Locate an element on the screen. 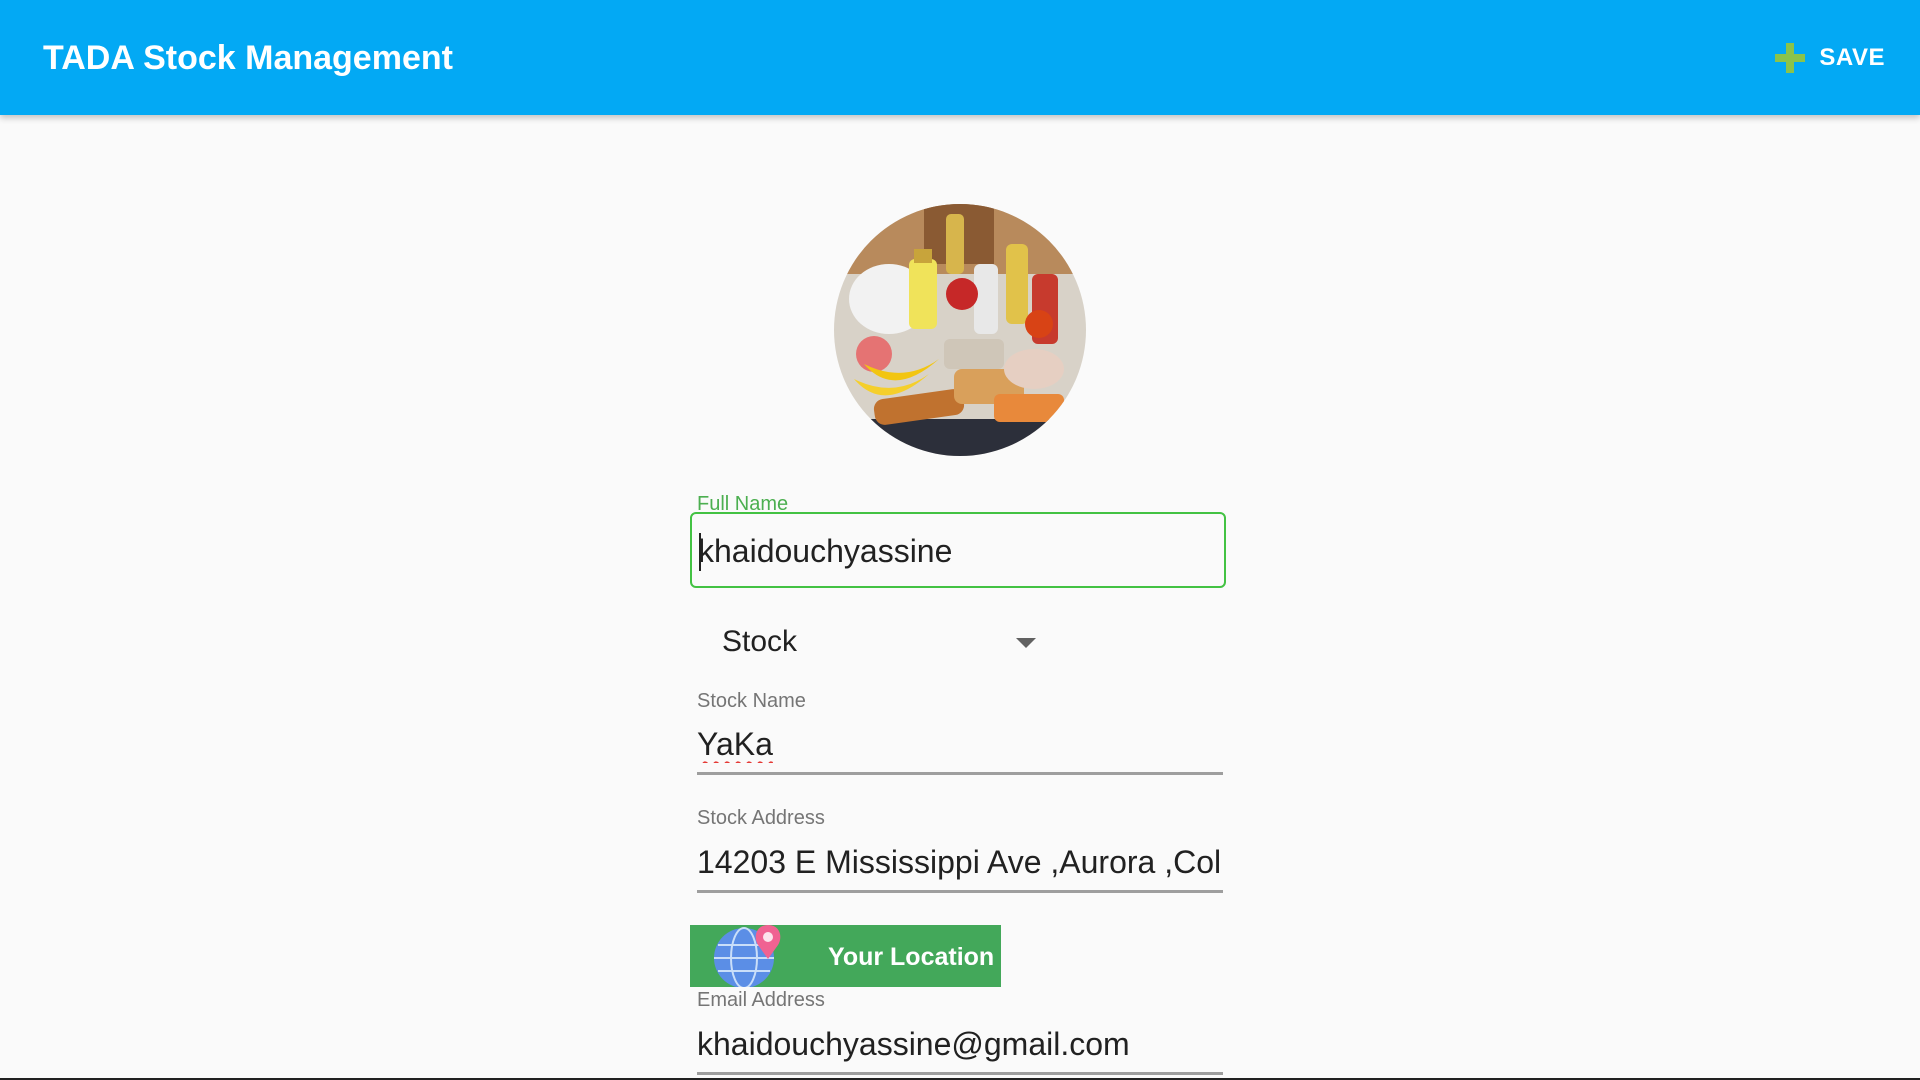 This screenshot has height=1080, width=1920. your-location-button: Your Location is located at coordinates (845, 956).